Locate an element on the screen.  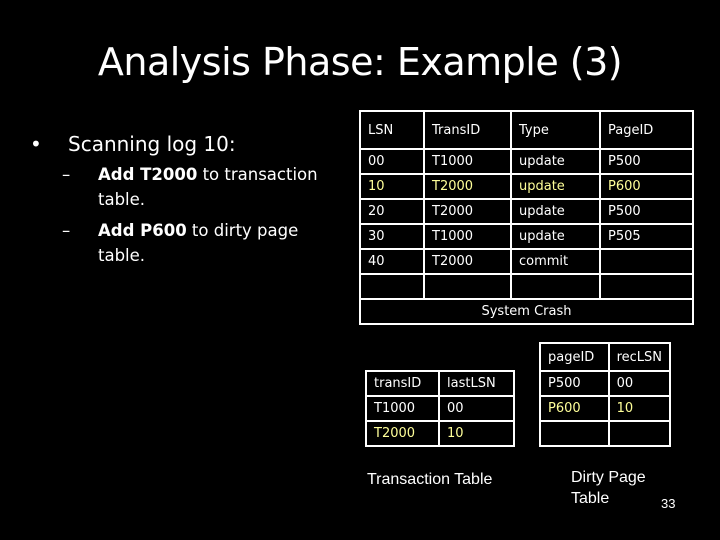
log-table-header: LSN TransID Type PageID is located at coordinates (526, 130).